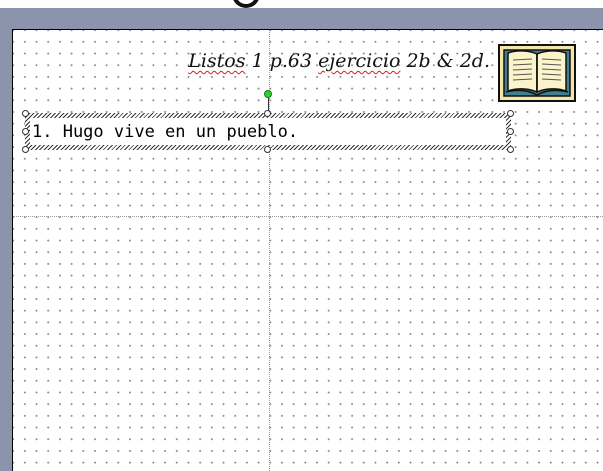 Image resolution: width=603 pixels, height=471 pixels. Describe the element at coordinates (25, 113) in the screenshot. I see `resize-handle-top-left` at that location.